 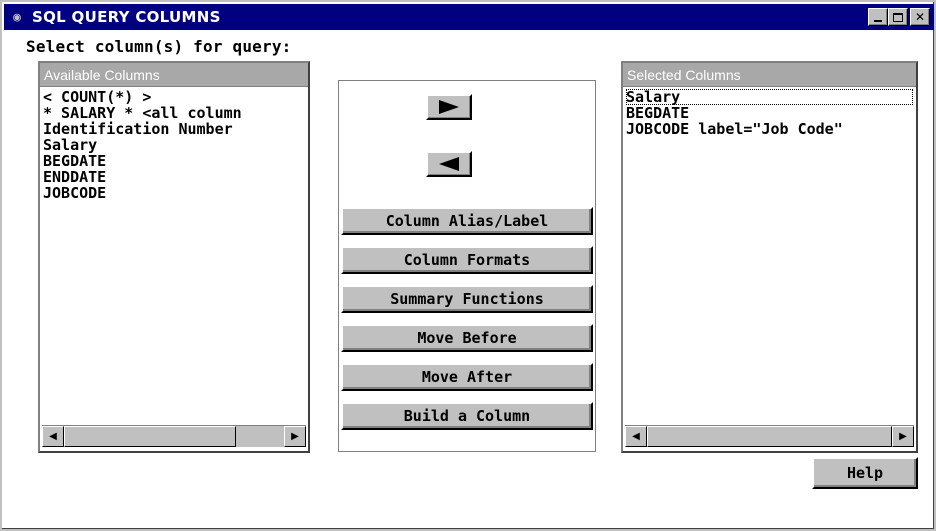 I want to click on close-button: ✕, so click(x=920, y=17).